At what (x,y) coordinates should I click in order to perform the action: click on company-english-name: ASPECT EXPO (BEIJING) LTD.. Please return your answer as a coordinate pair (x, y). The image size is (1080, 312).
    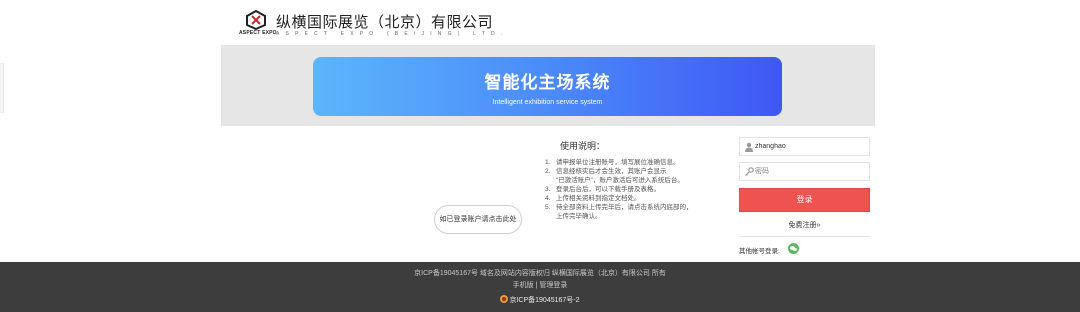
    Looking at the image, I should click on (392, 34).